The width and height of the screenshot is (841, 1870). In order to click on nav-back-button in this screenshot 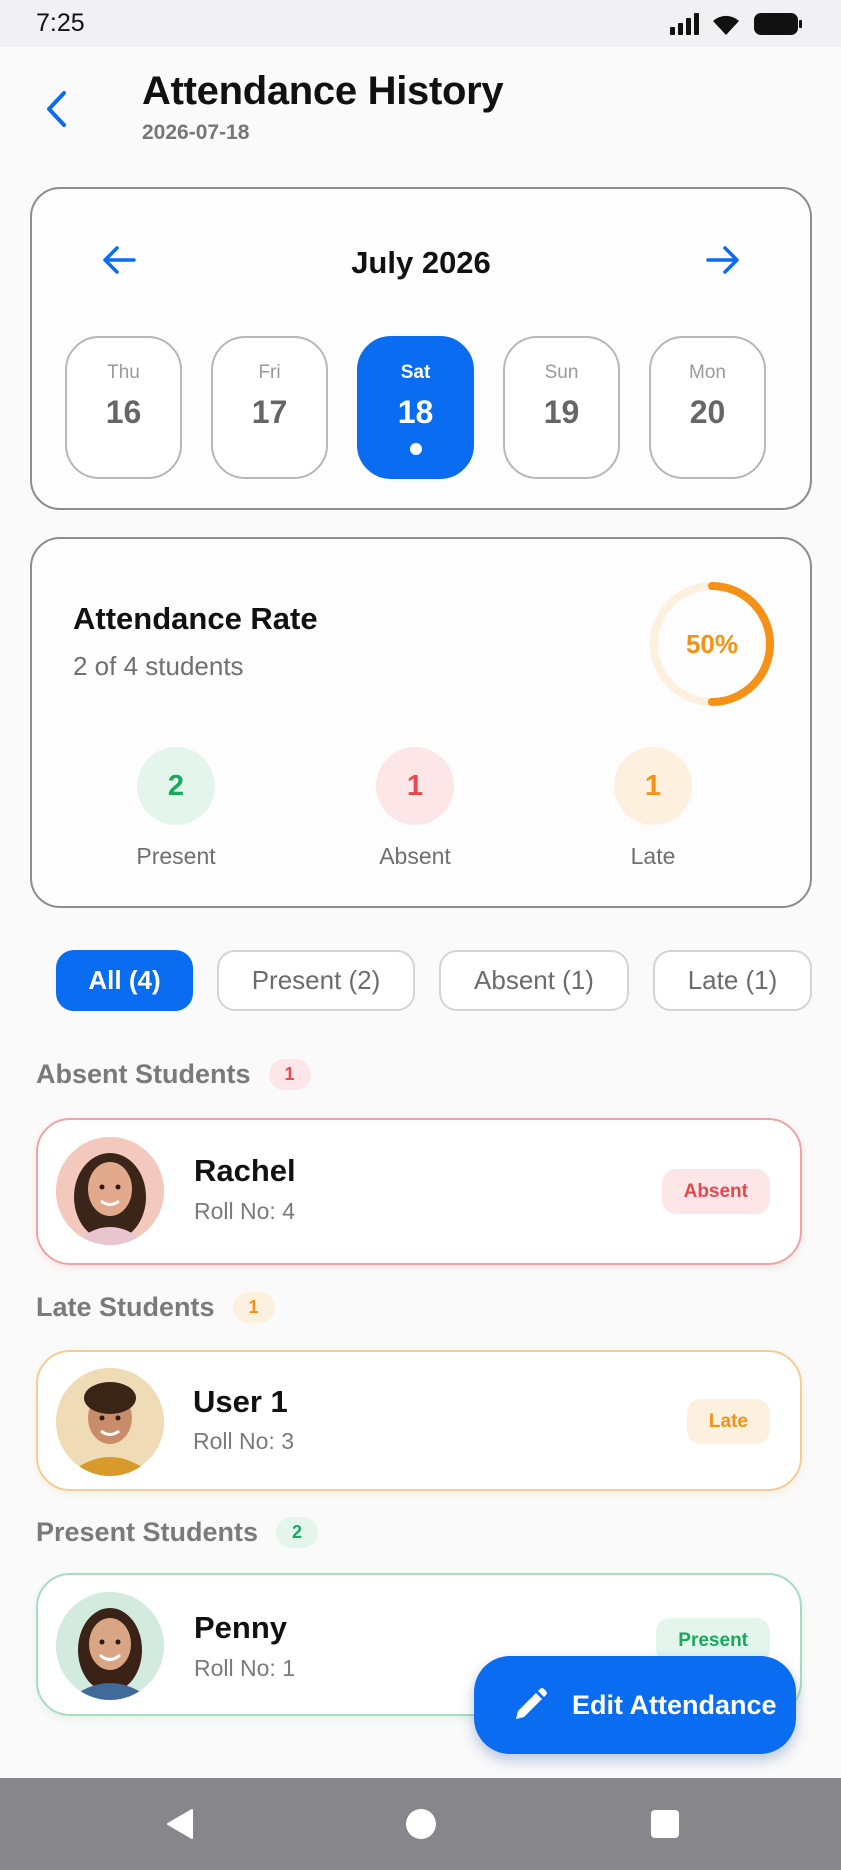, I will do `click(180, 1824)`.